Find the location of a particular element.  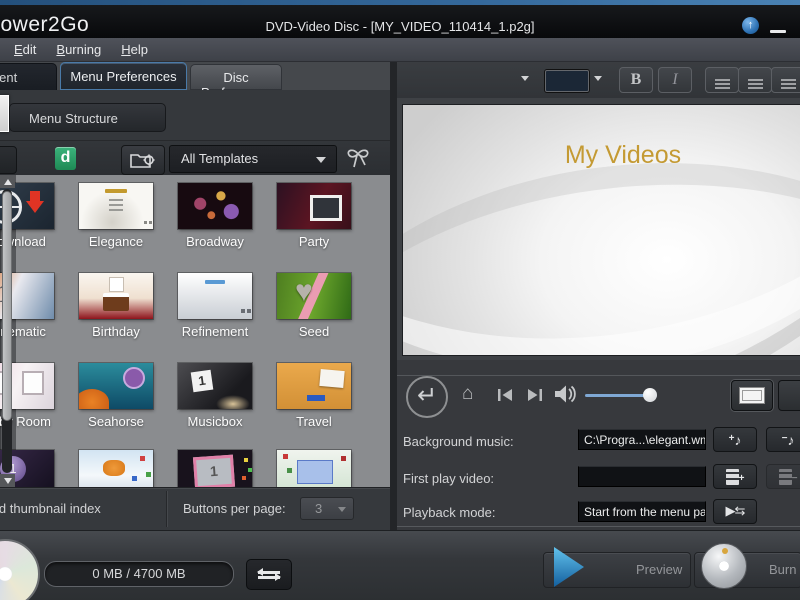

template-item-travel: Travel is located at coordinates (314, 396).